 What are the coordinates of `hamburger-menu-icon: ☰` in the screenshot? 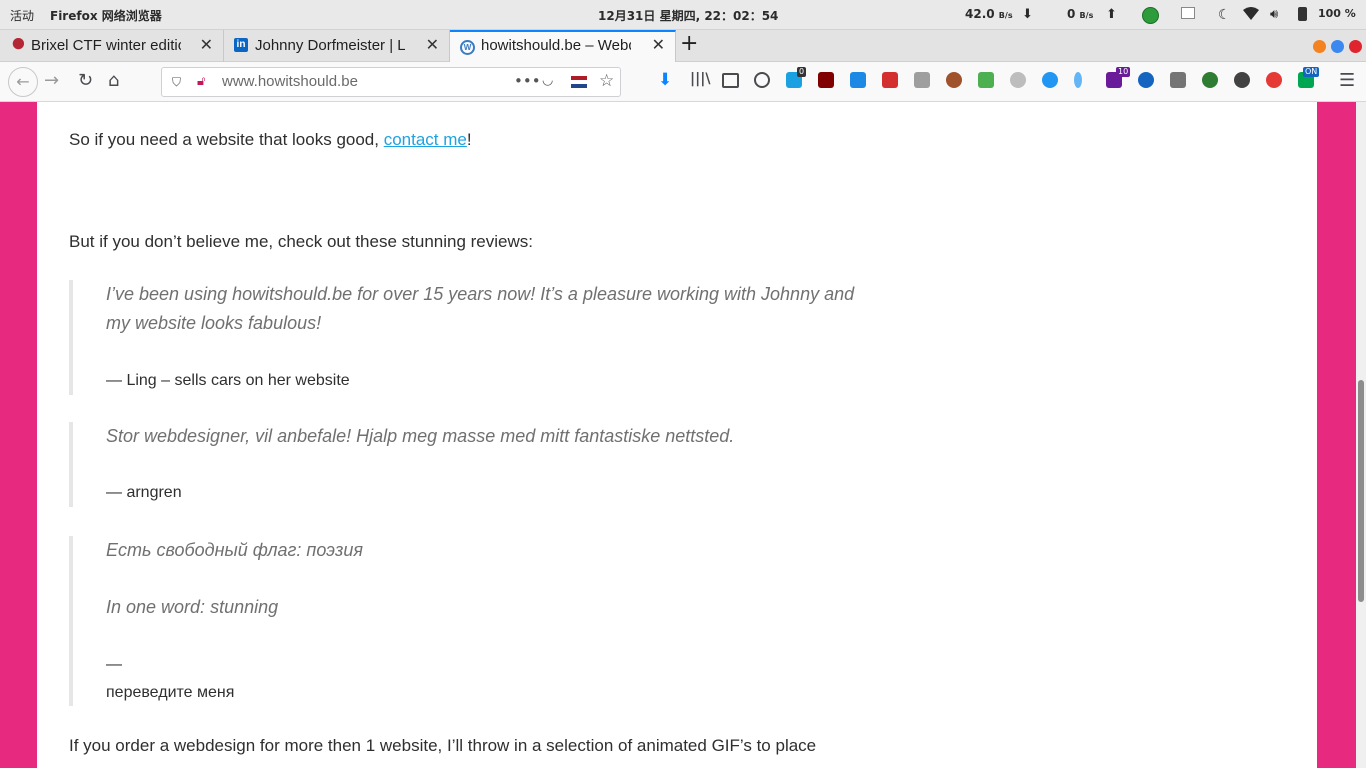 It's located at (1347, 80).